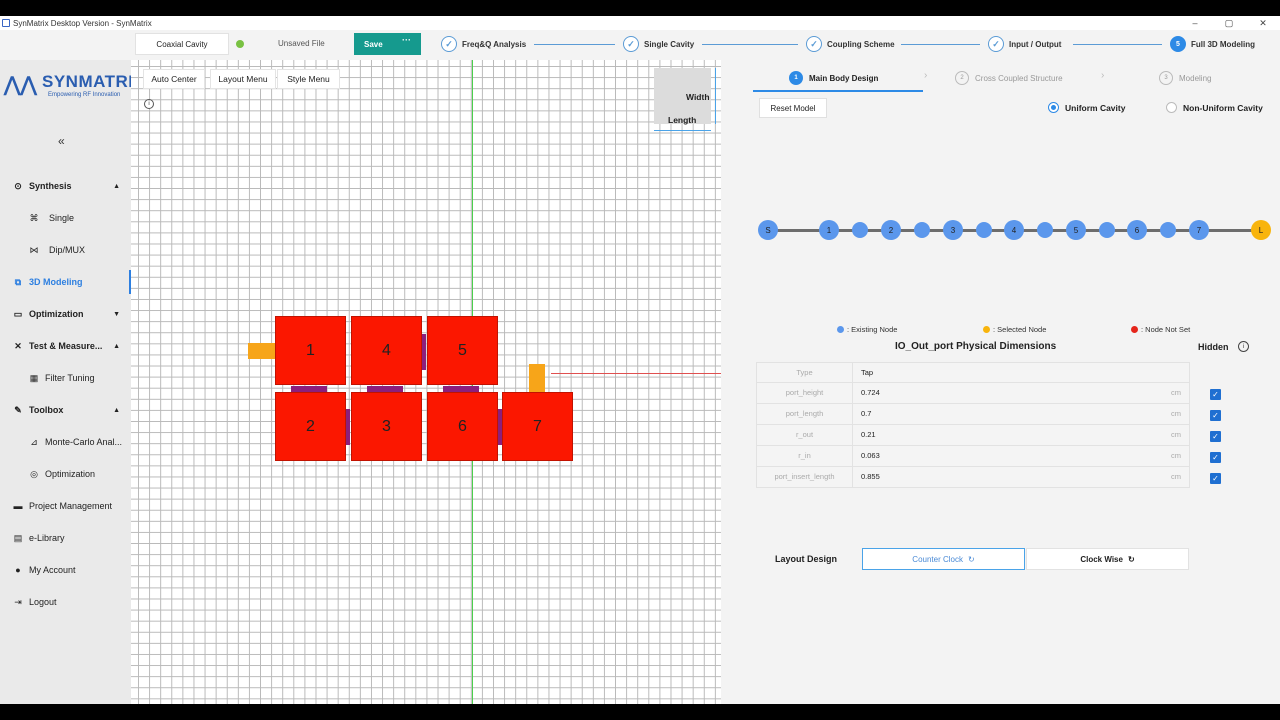 The width and height of the screenshot is (1280, 720). Describe the element at coordinates (973, 372) in the screenshot. I see `table-row: Type Tap` at that location.